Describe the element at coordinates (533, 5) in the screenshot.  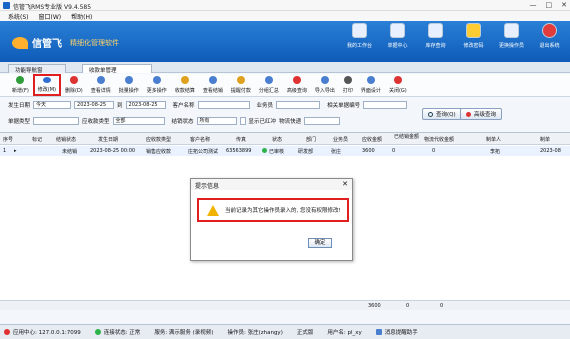
I see `minimize-button: —` at that location.